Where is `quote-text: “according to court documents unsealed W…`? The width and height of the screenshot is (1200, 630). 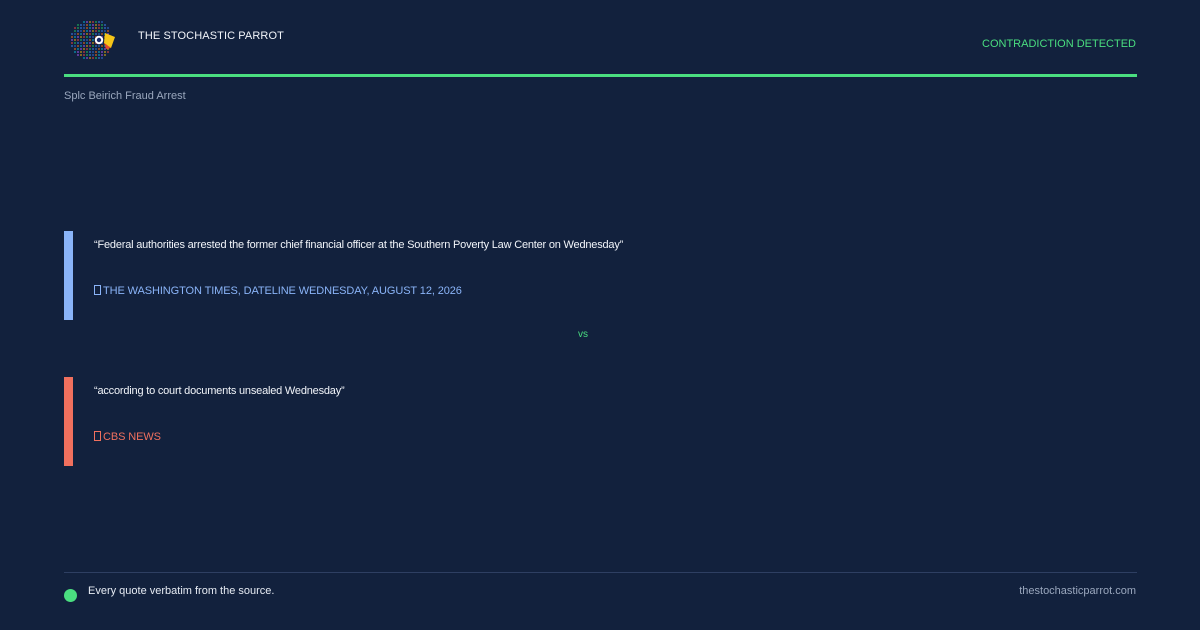 quote-text: “according to court documents unsealed W… is located at coordinates (219, 391).